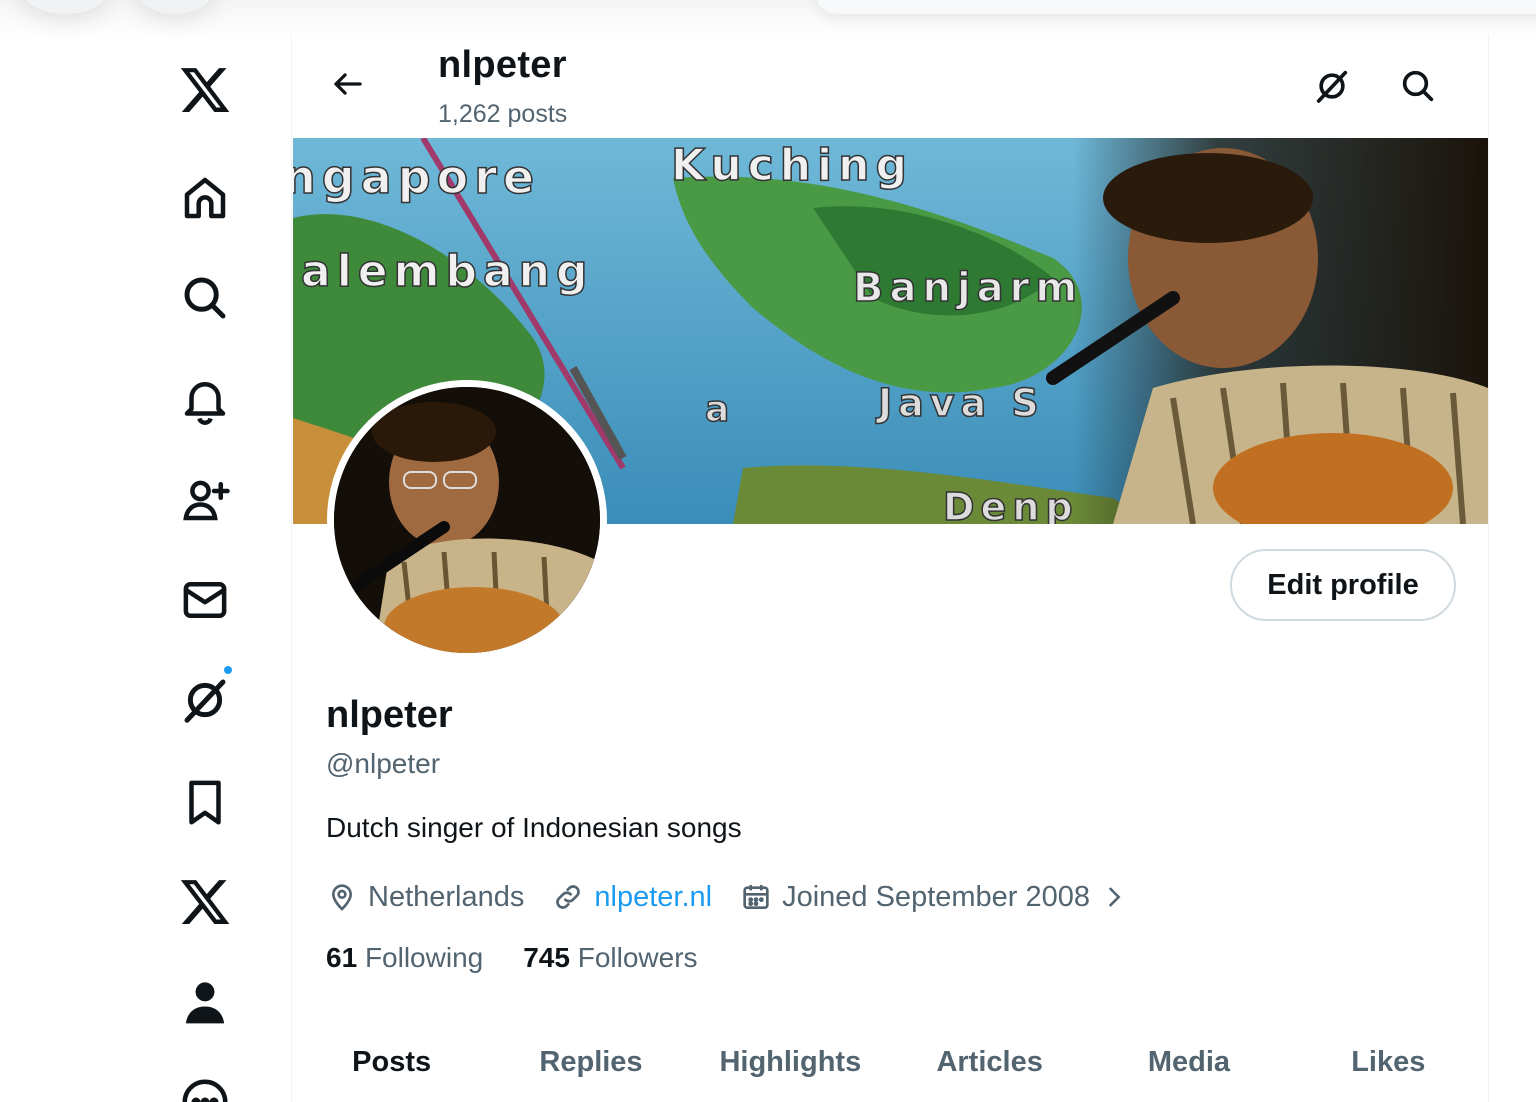 The image size is (1536, 1102). Describe the element at coordinates (1115, 897) in the screenshot. I see `chevron-right-icon` at that location.